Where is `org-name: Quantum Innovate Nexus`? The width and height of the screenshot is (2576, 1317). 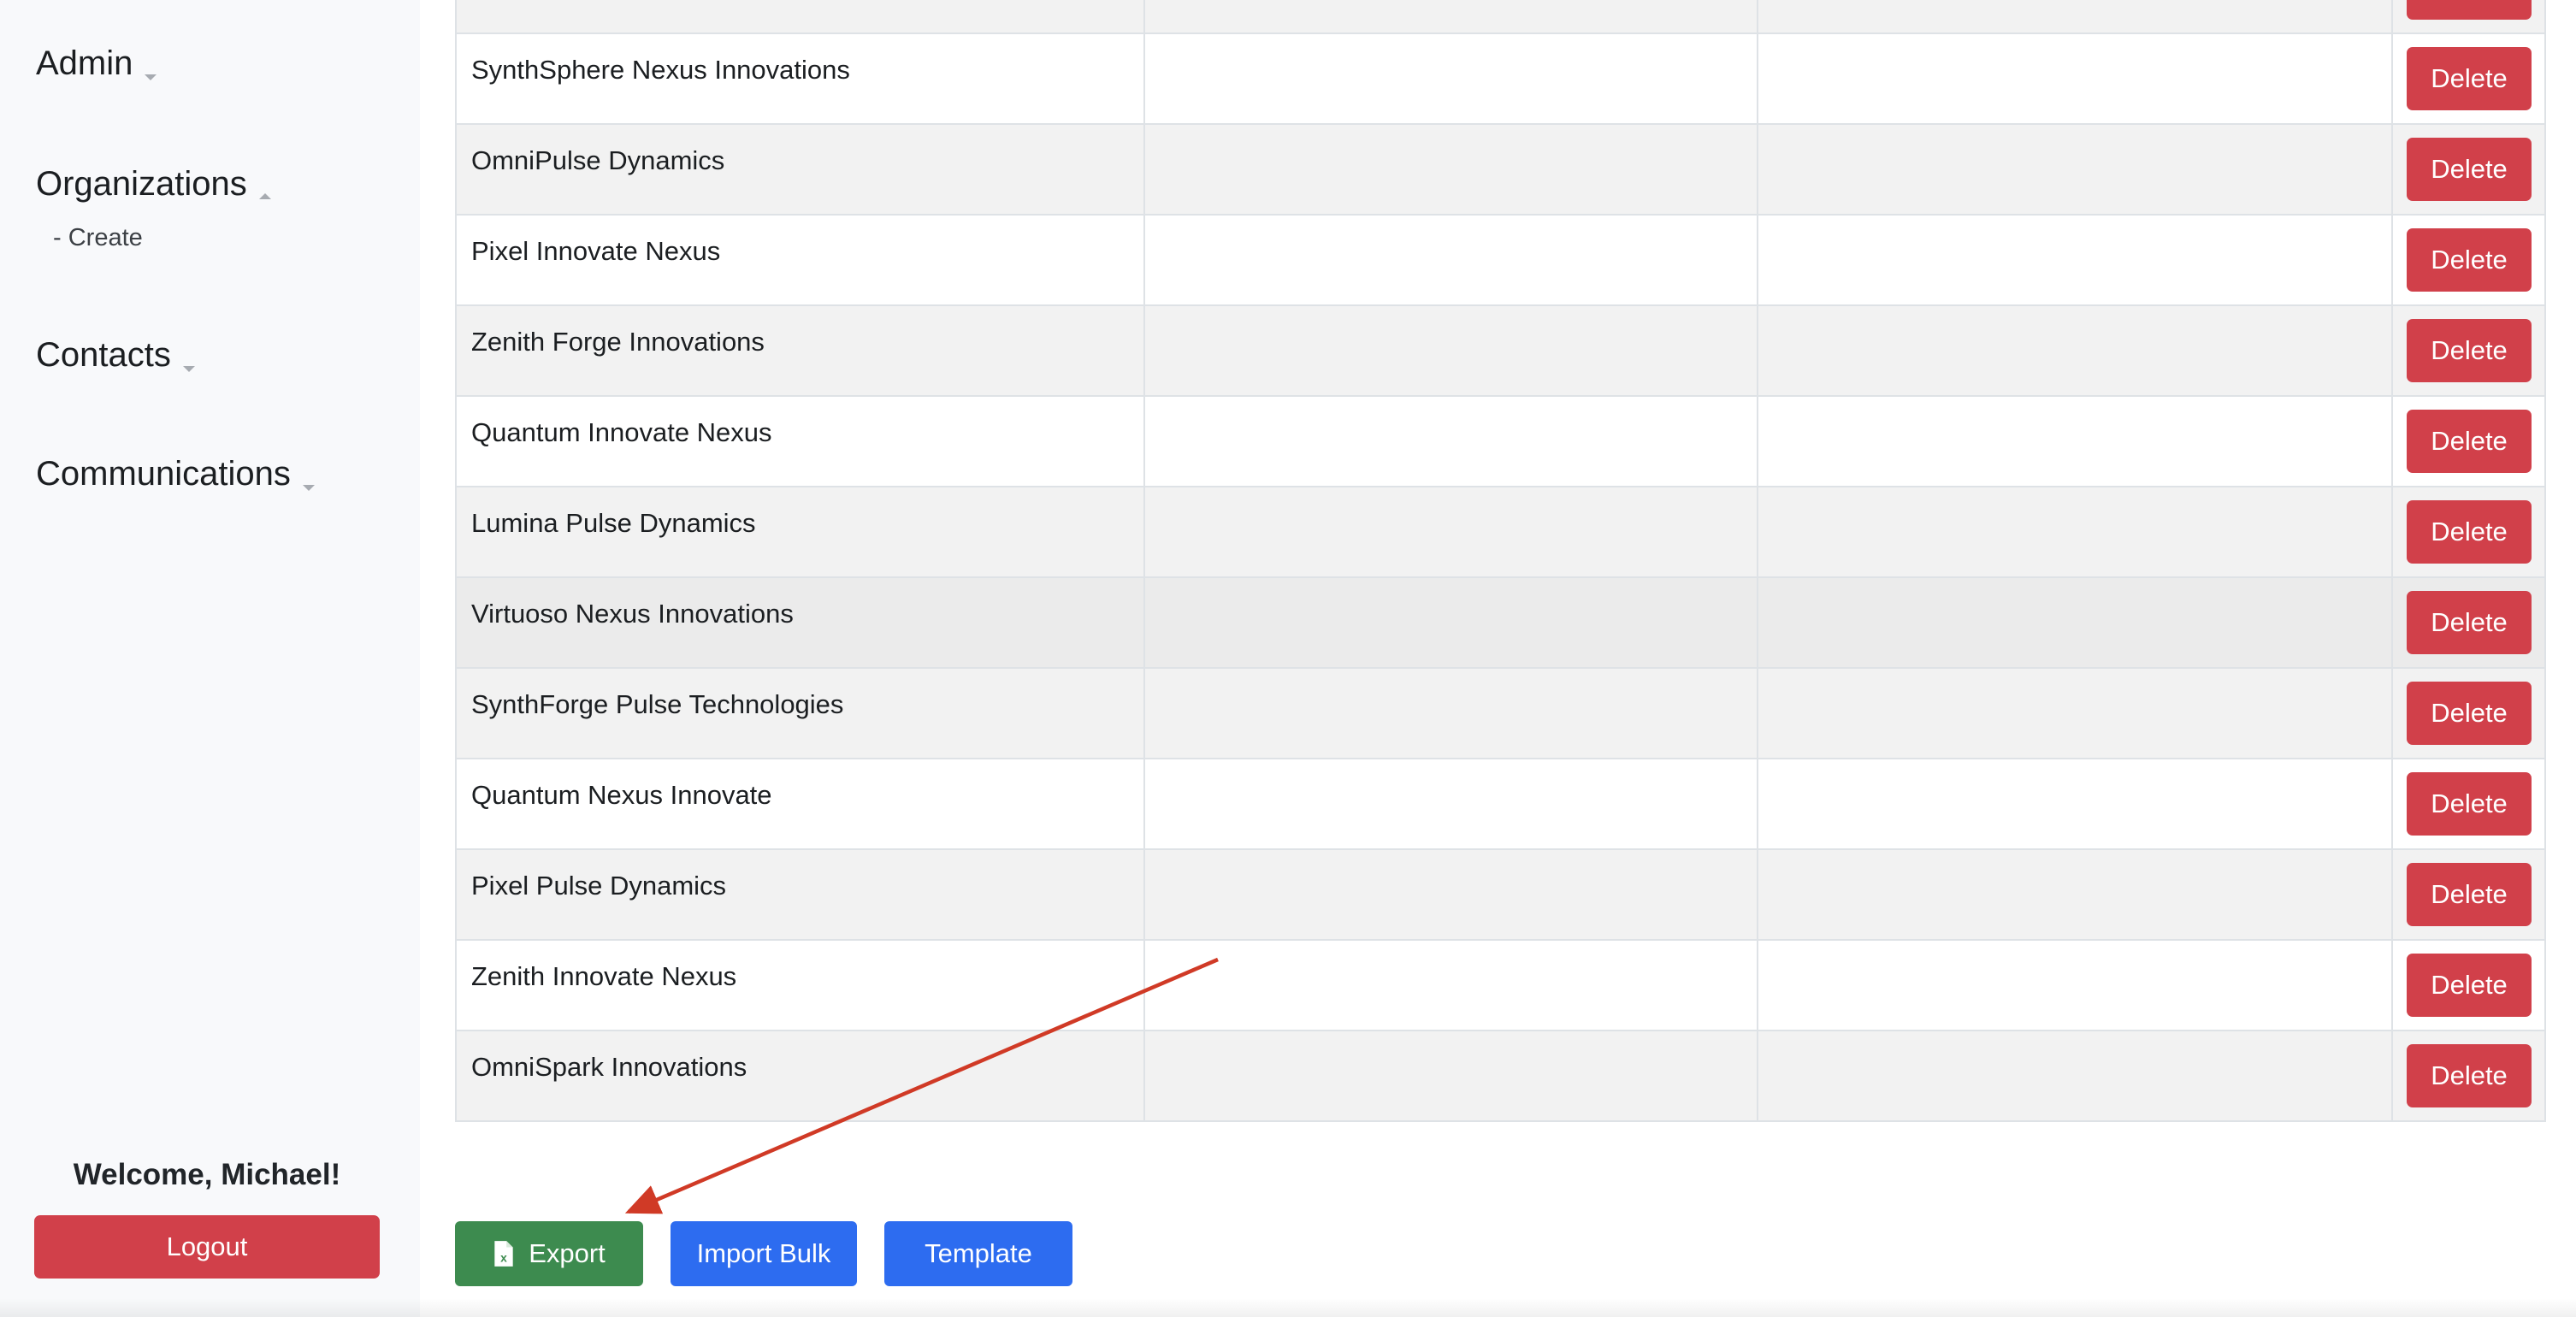 org-name: Quantum Innovate Nexus is located at coordinates (621, 432).